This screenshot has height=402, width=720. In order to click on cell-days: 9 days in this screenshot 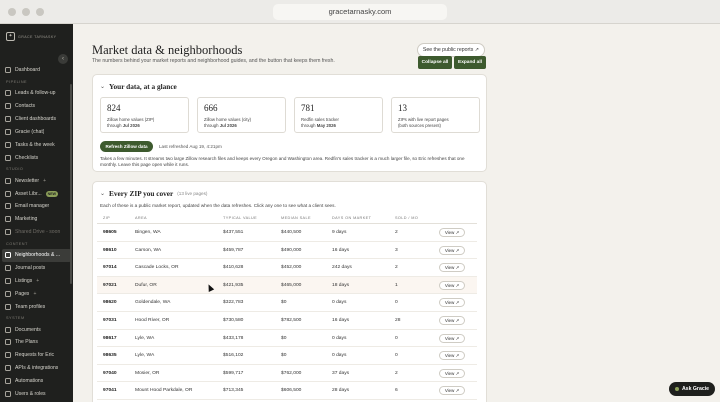, I will do `click(339, 232)`.